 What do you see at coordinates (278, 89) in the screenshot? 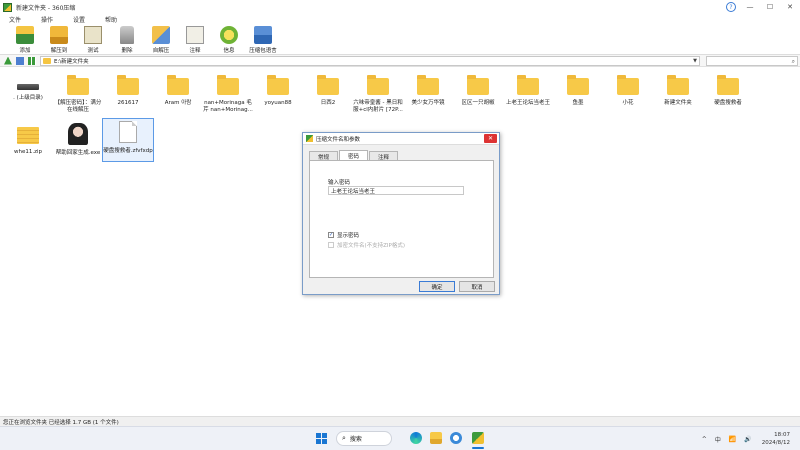
I see `file-item: yoyuan88` at bounding box center [278, 89].